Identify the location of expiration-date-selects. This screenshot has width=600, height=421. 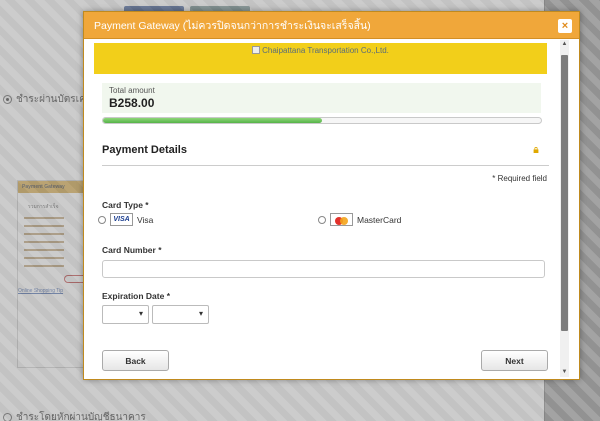
(324, 314).